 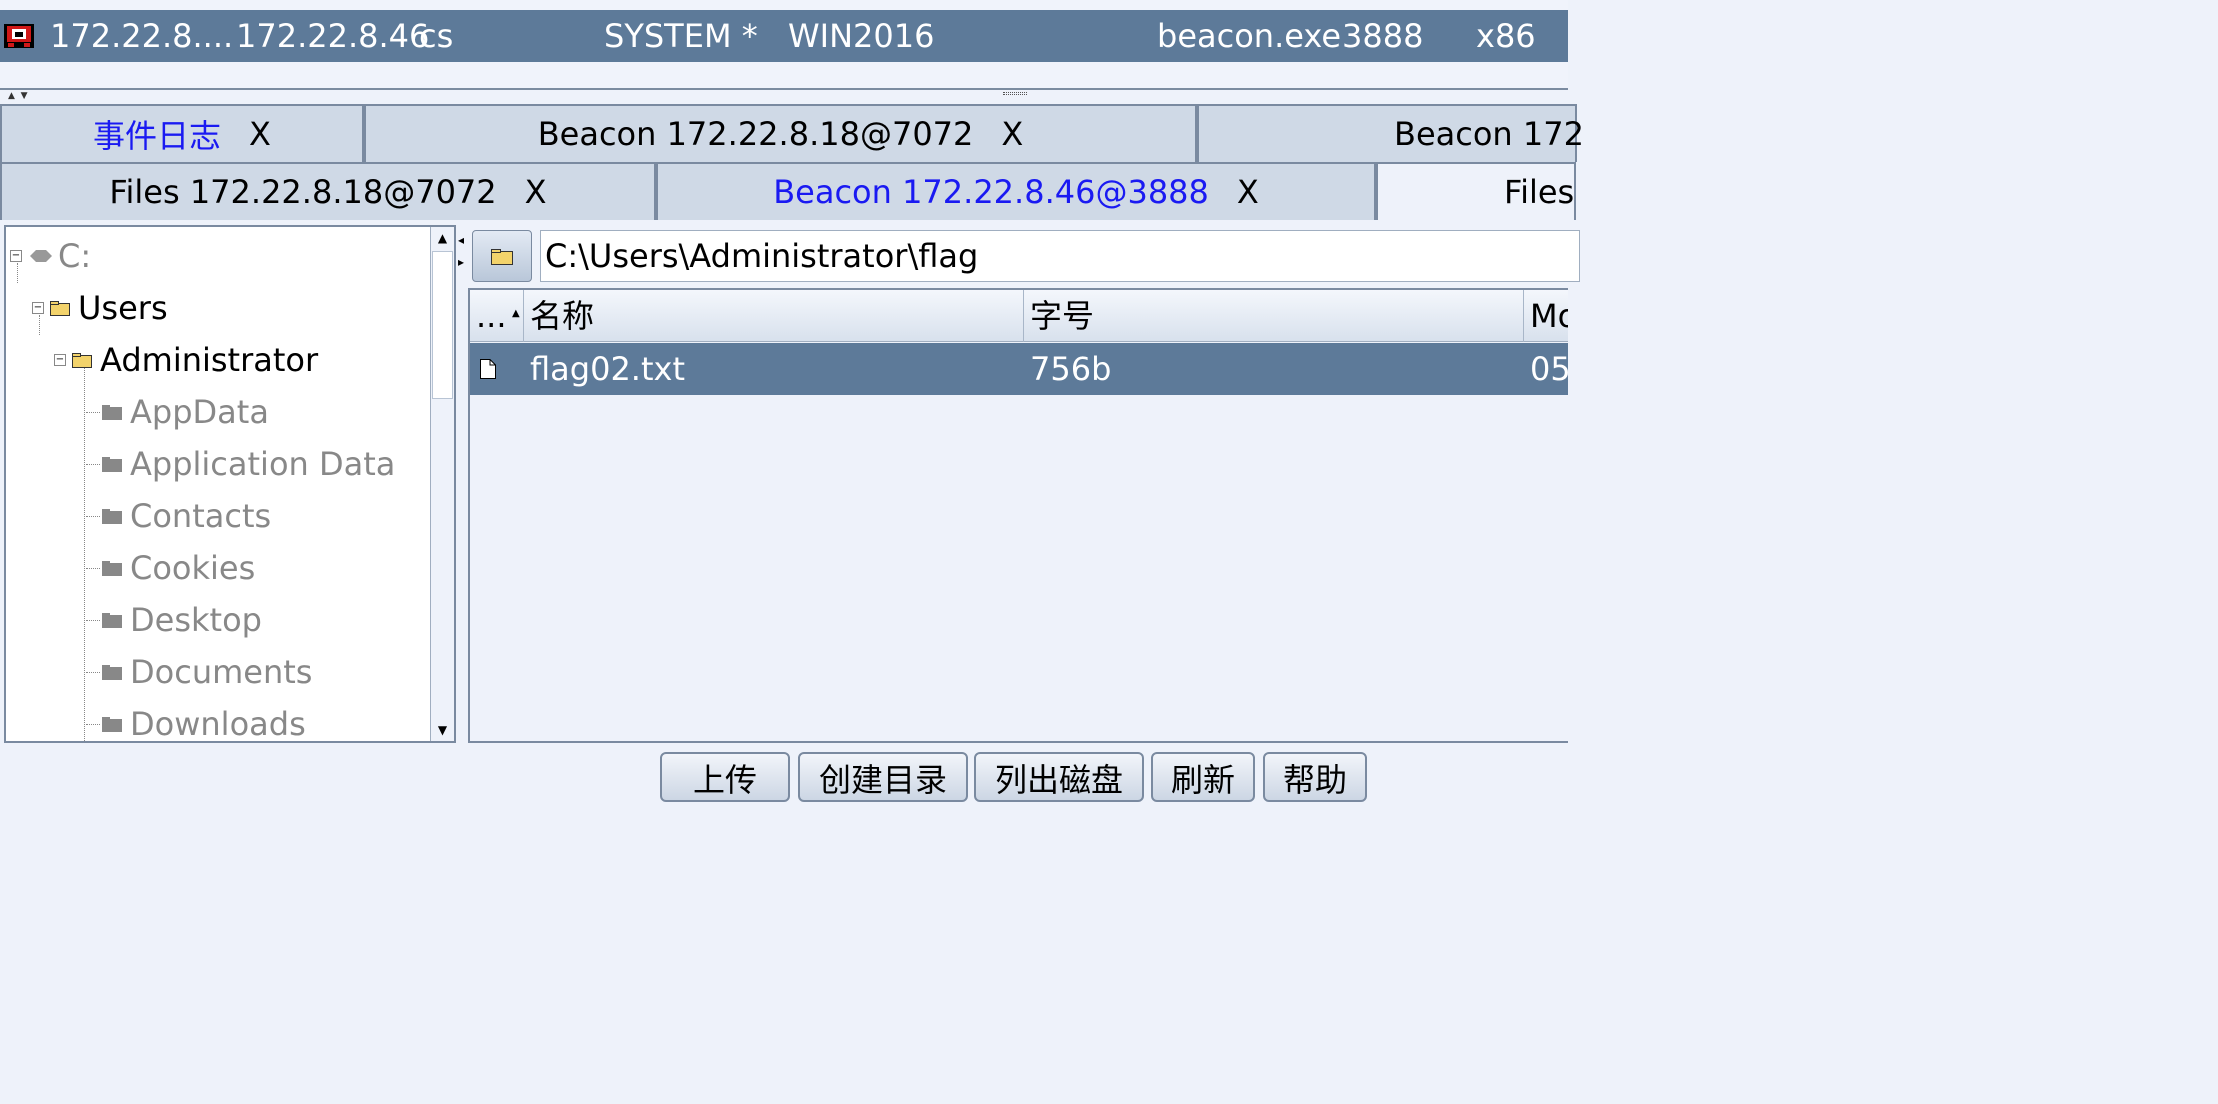 What do you see at coordinates (1315, 777) in the screenshot?
I see `help-button: 帮助` at bounding box center [1315, 777].